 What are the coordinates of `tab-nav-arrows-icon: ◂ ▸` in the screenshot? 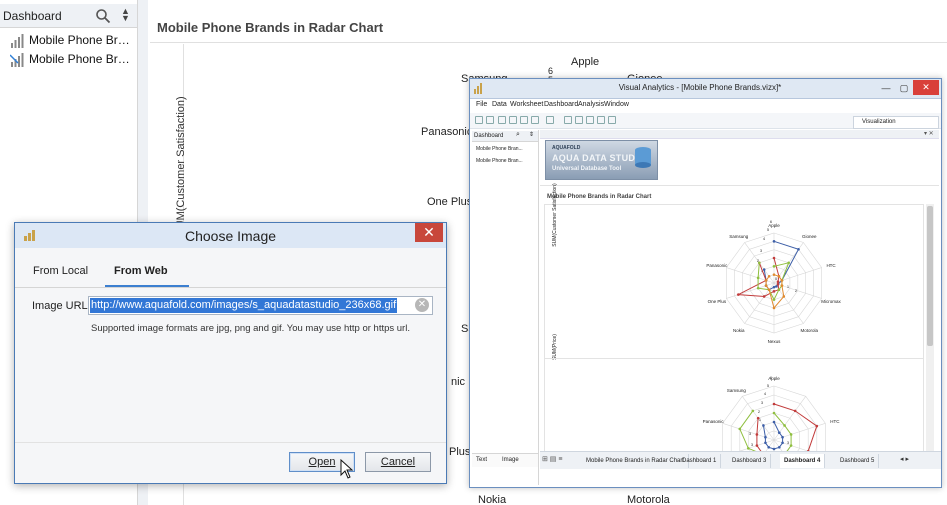 It's located at (904, 459).